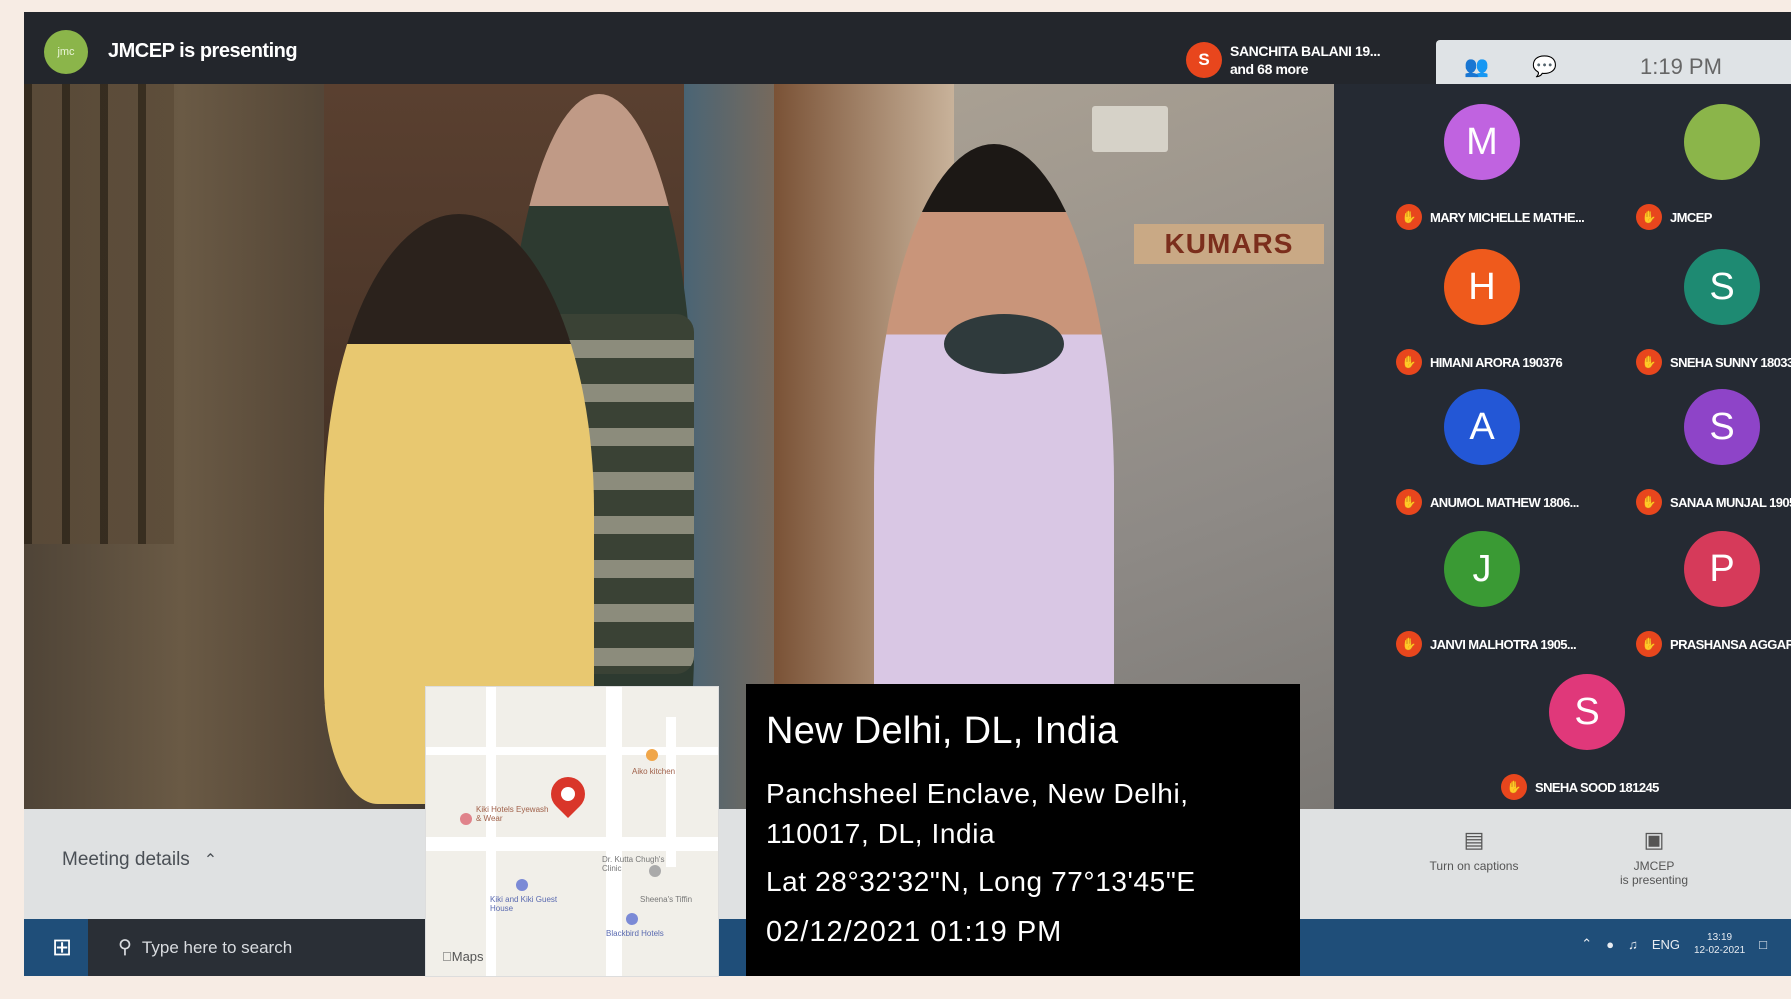 This screenshot has width=1791, height=999. What do you see at coordinates (1482, 287) in the screenshot?
I see `participant-avatar: H` at bounding box center [1482, 287].